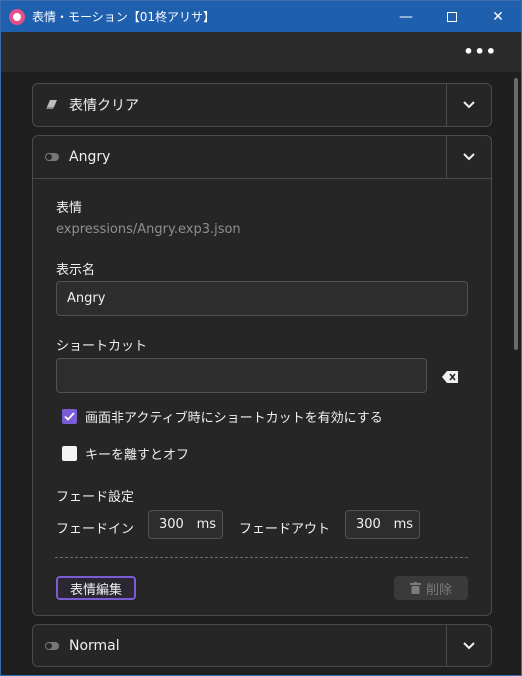 Image resolution: width=522 pixels, height=676 pixels. Describe the element at coordinates (96, 588) in the screenshot. I see `edit-expression-button: 表情編集` at that location.